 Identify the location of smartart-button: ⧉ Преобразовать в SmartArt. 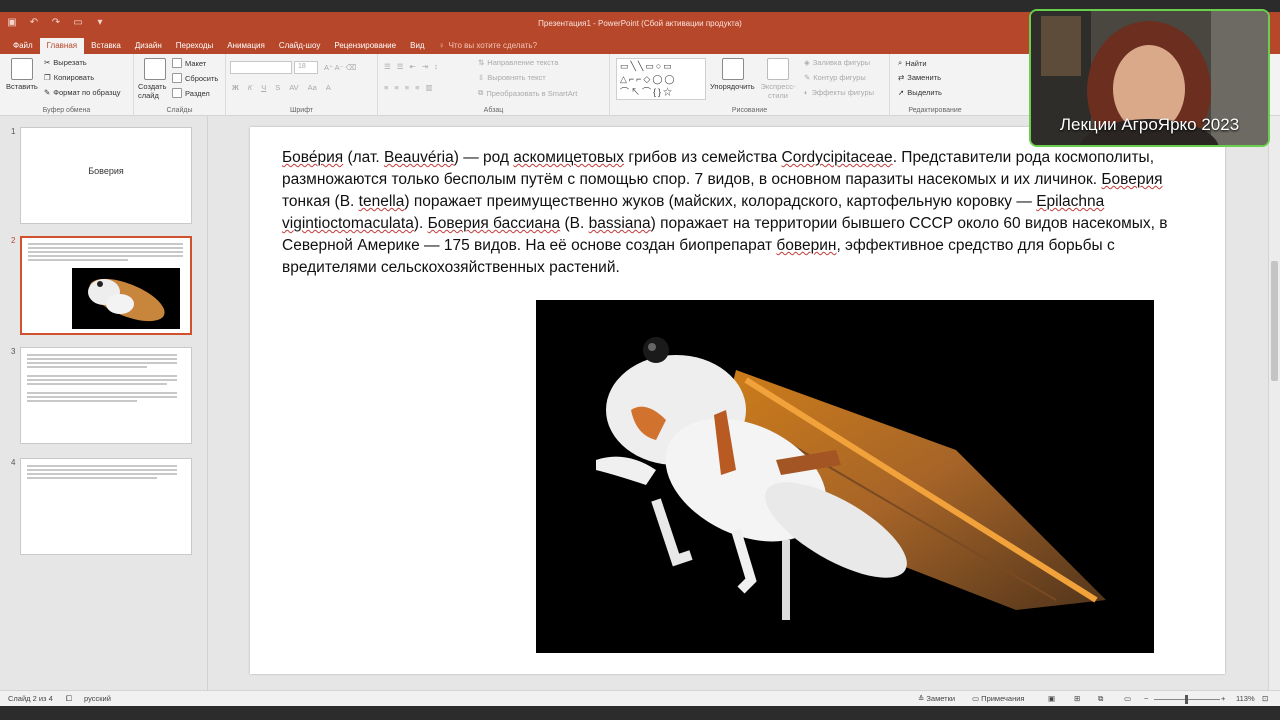
(527, 93).